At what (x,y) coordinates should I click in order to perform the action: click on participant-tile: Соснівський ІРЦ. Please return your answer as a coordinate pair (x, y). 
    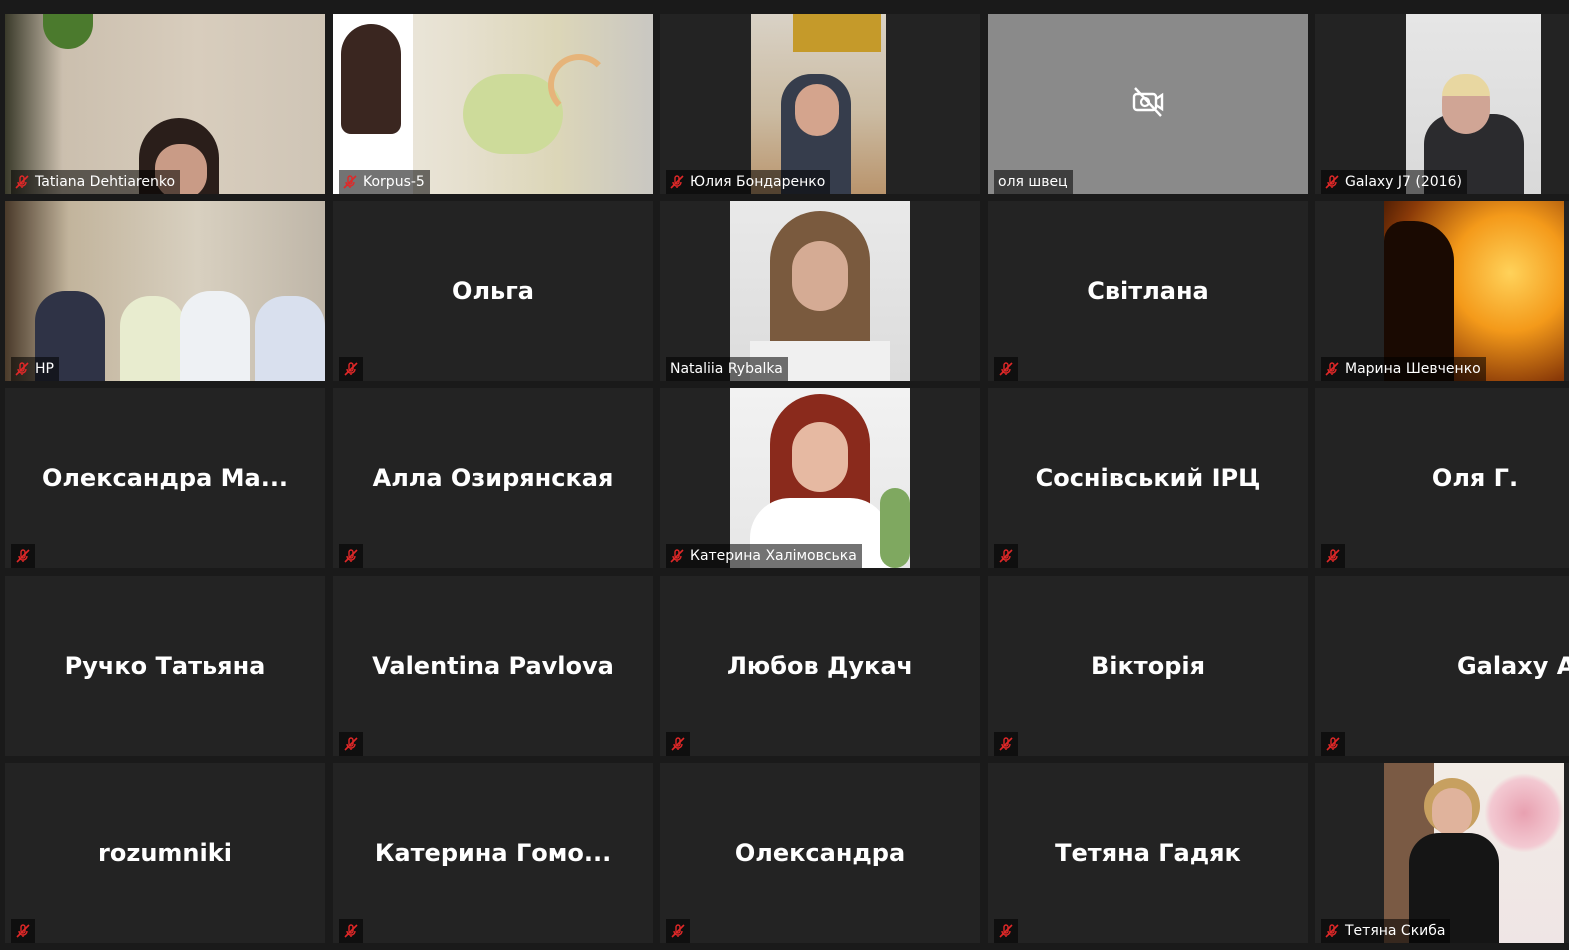
    Looking at the image, I should click on (1148, 478).